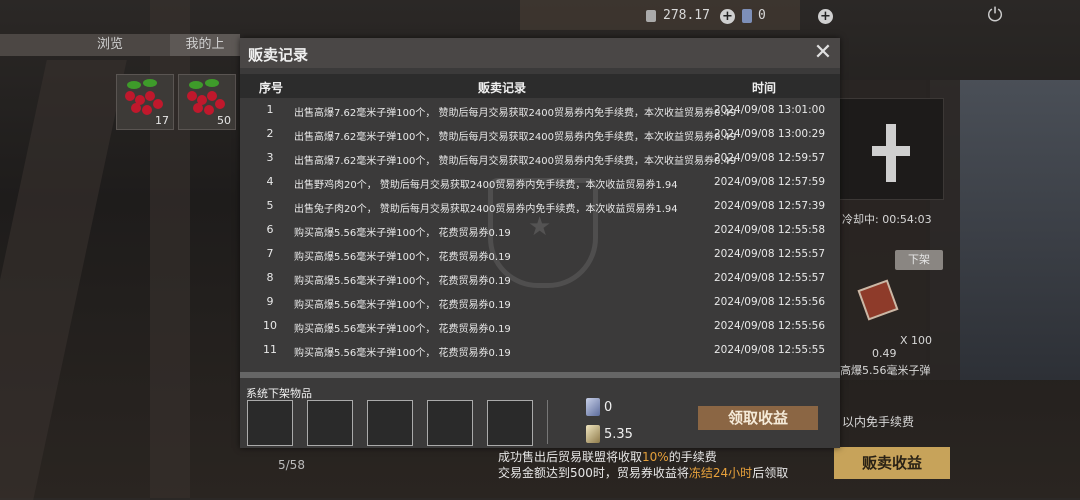 The width and height of the screenshot is (1080, 500). Describe the element at coordinates (291, 465) in the screenshot. I see `page-indicator: 5/58` at that location.